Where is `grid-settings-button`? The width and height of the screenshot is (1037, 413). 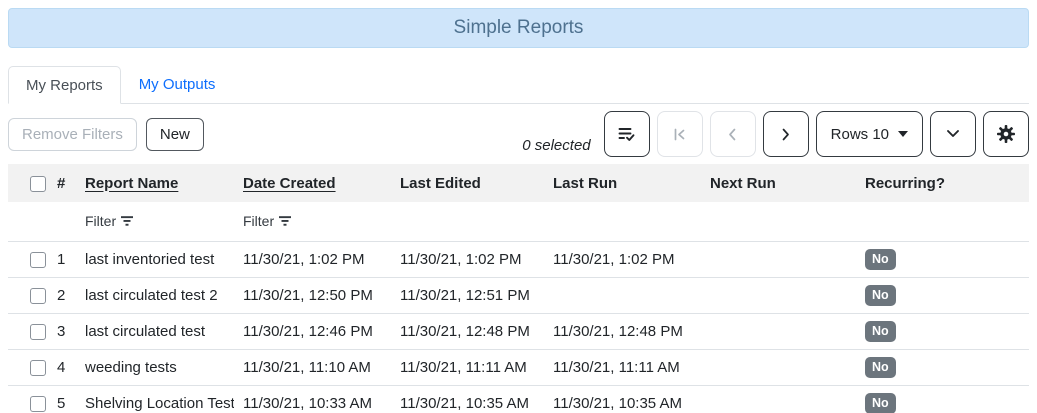
grid-settings-button is located at coordinates (1006, 134).